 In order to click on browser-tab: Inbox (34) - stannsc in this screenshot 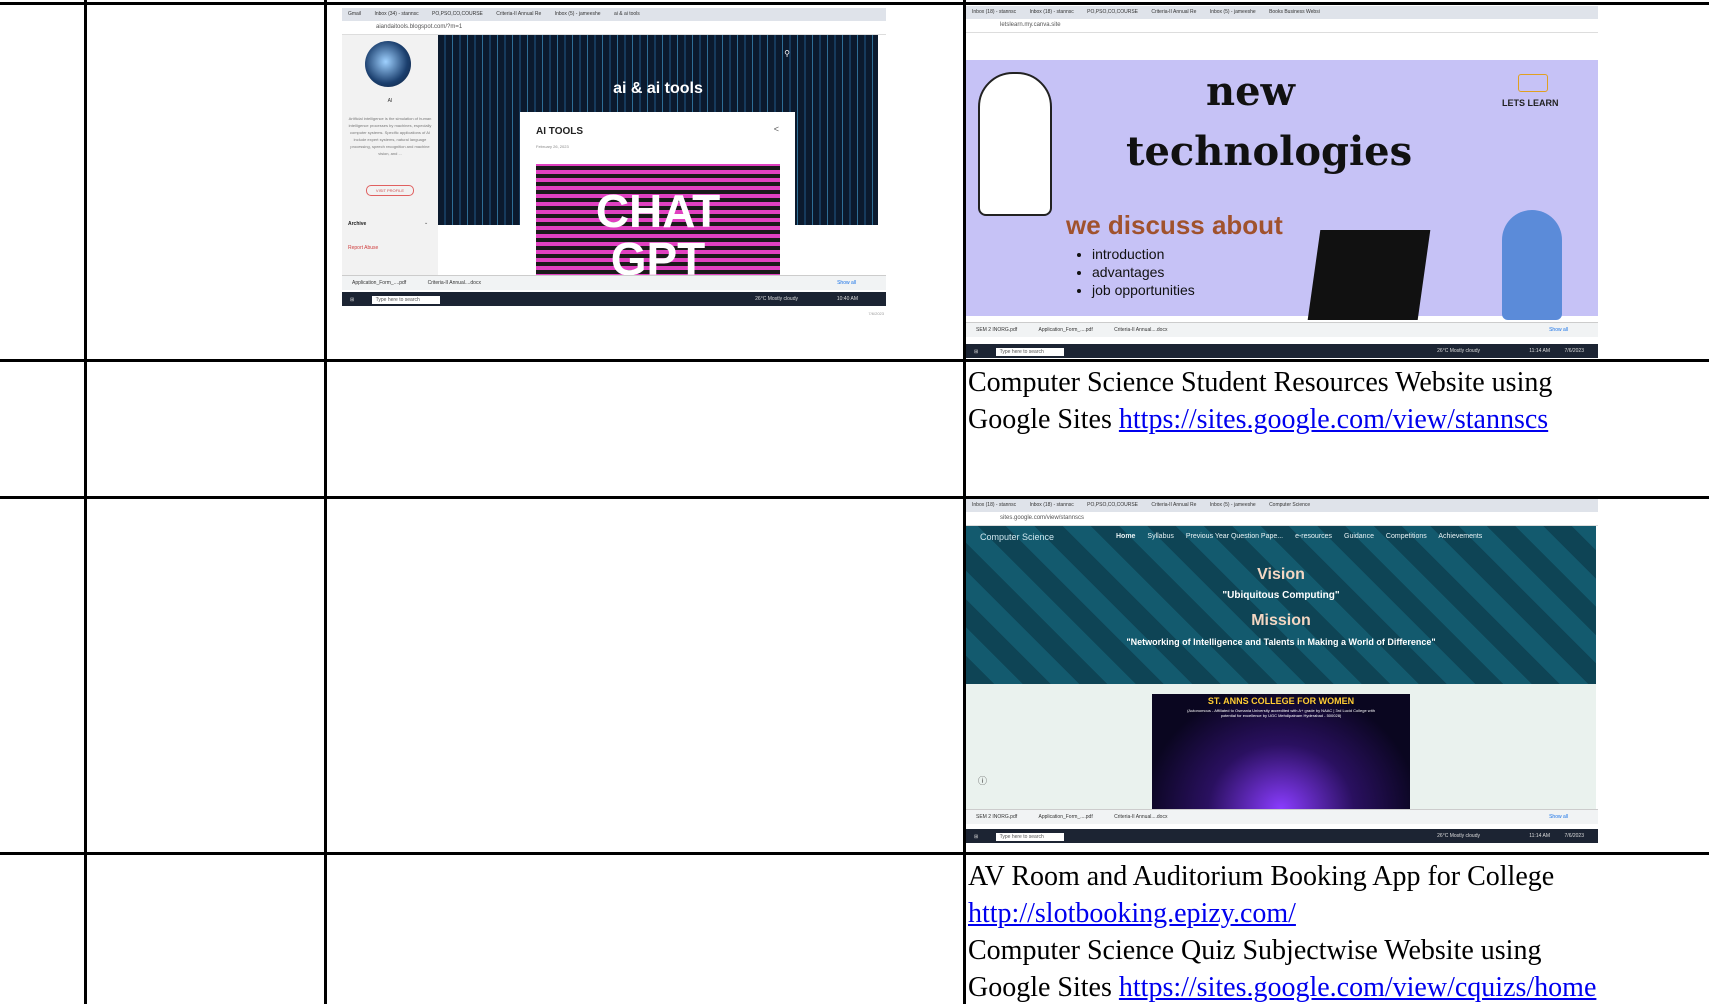, I will do `click(396, 14)`.